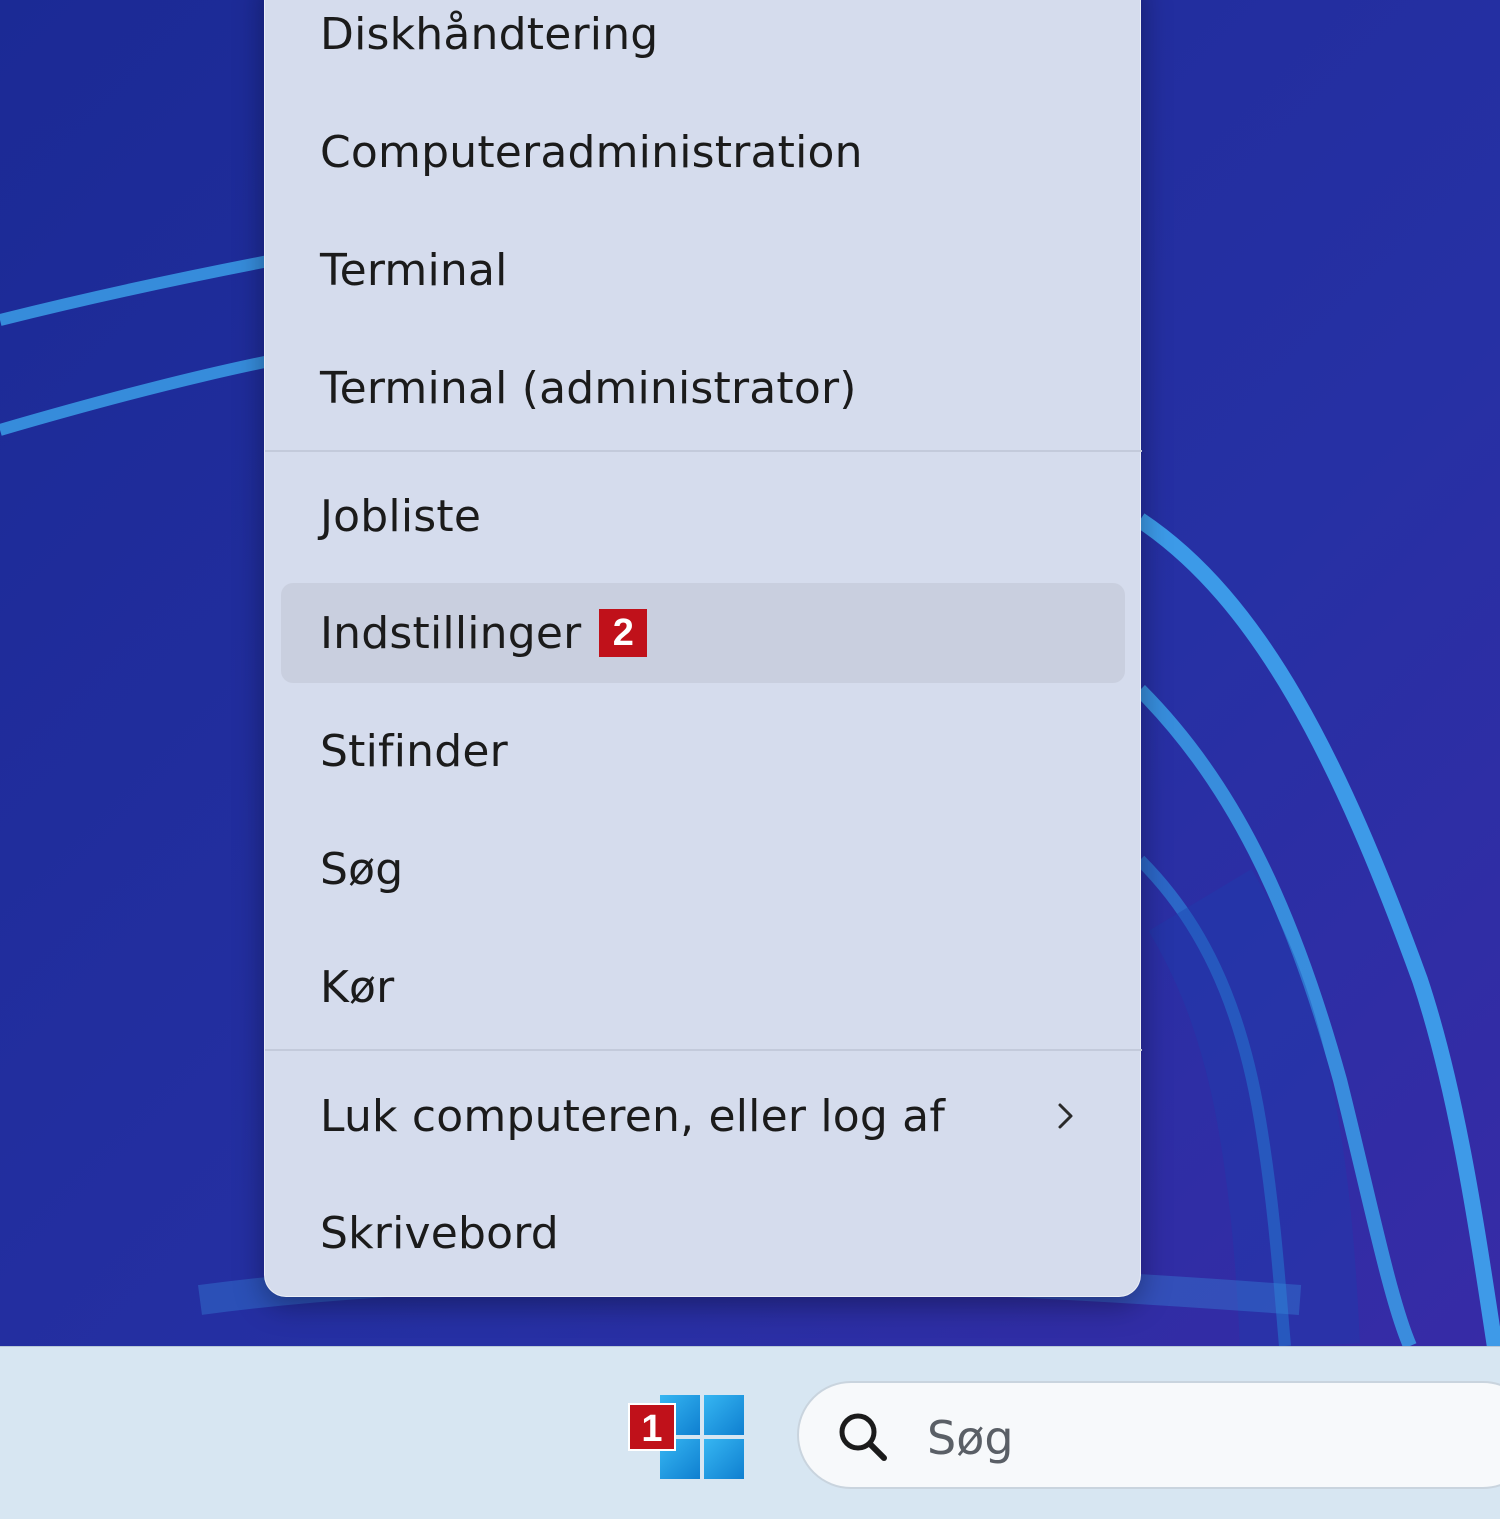 Image resolution: width=1500 pixels, height=1519 pixels. I want to click on menu-item-computeradministration: Computeradministration, so click(703, 152).